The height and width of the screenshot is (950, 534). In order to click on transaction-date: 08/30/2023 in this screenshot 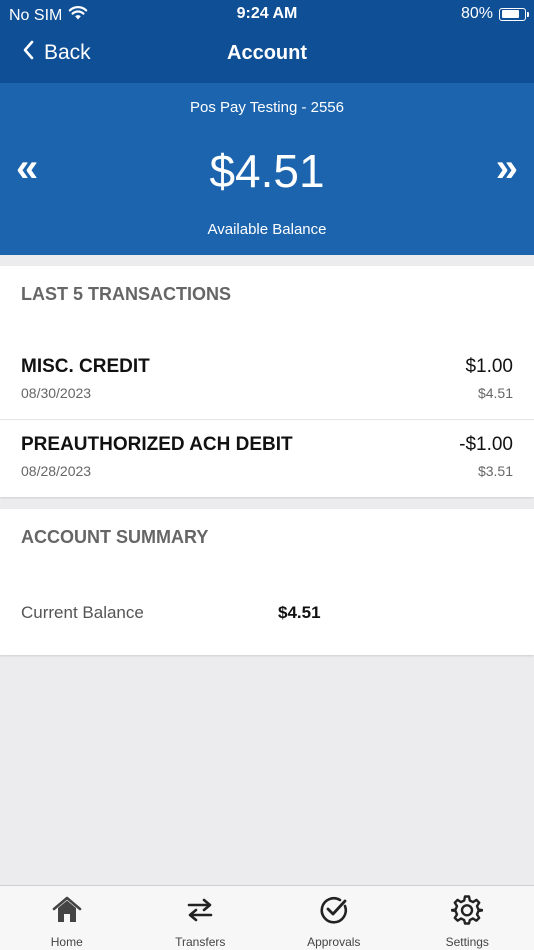, I will do `click(56, 393)`.